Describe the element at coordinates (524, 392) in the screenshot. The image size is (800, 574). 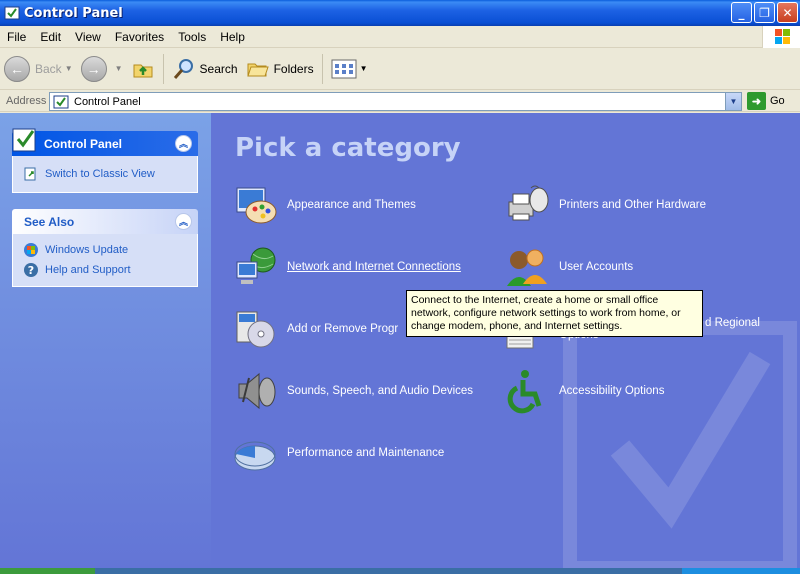
I see `accessibility-icon` at that location.